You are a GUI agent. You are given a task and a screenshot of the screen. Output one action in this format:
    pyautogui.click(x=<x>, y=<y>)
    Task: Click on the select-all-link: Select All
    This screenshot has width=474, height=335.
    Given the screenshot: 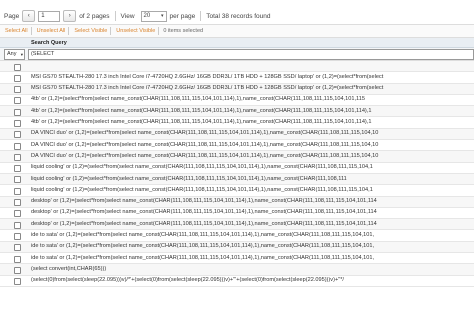 What is the action you would take?
    pyautogui.click(x=16, y=31)
    